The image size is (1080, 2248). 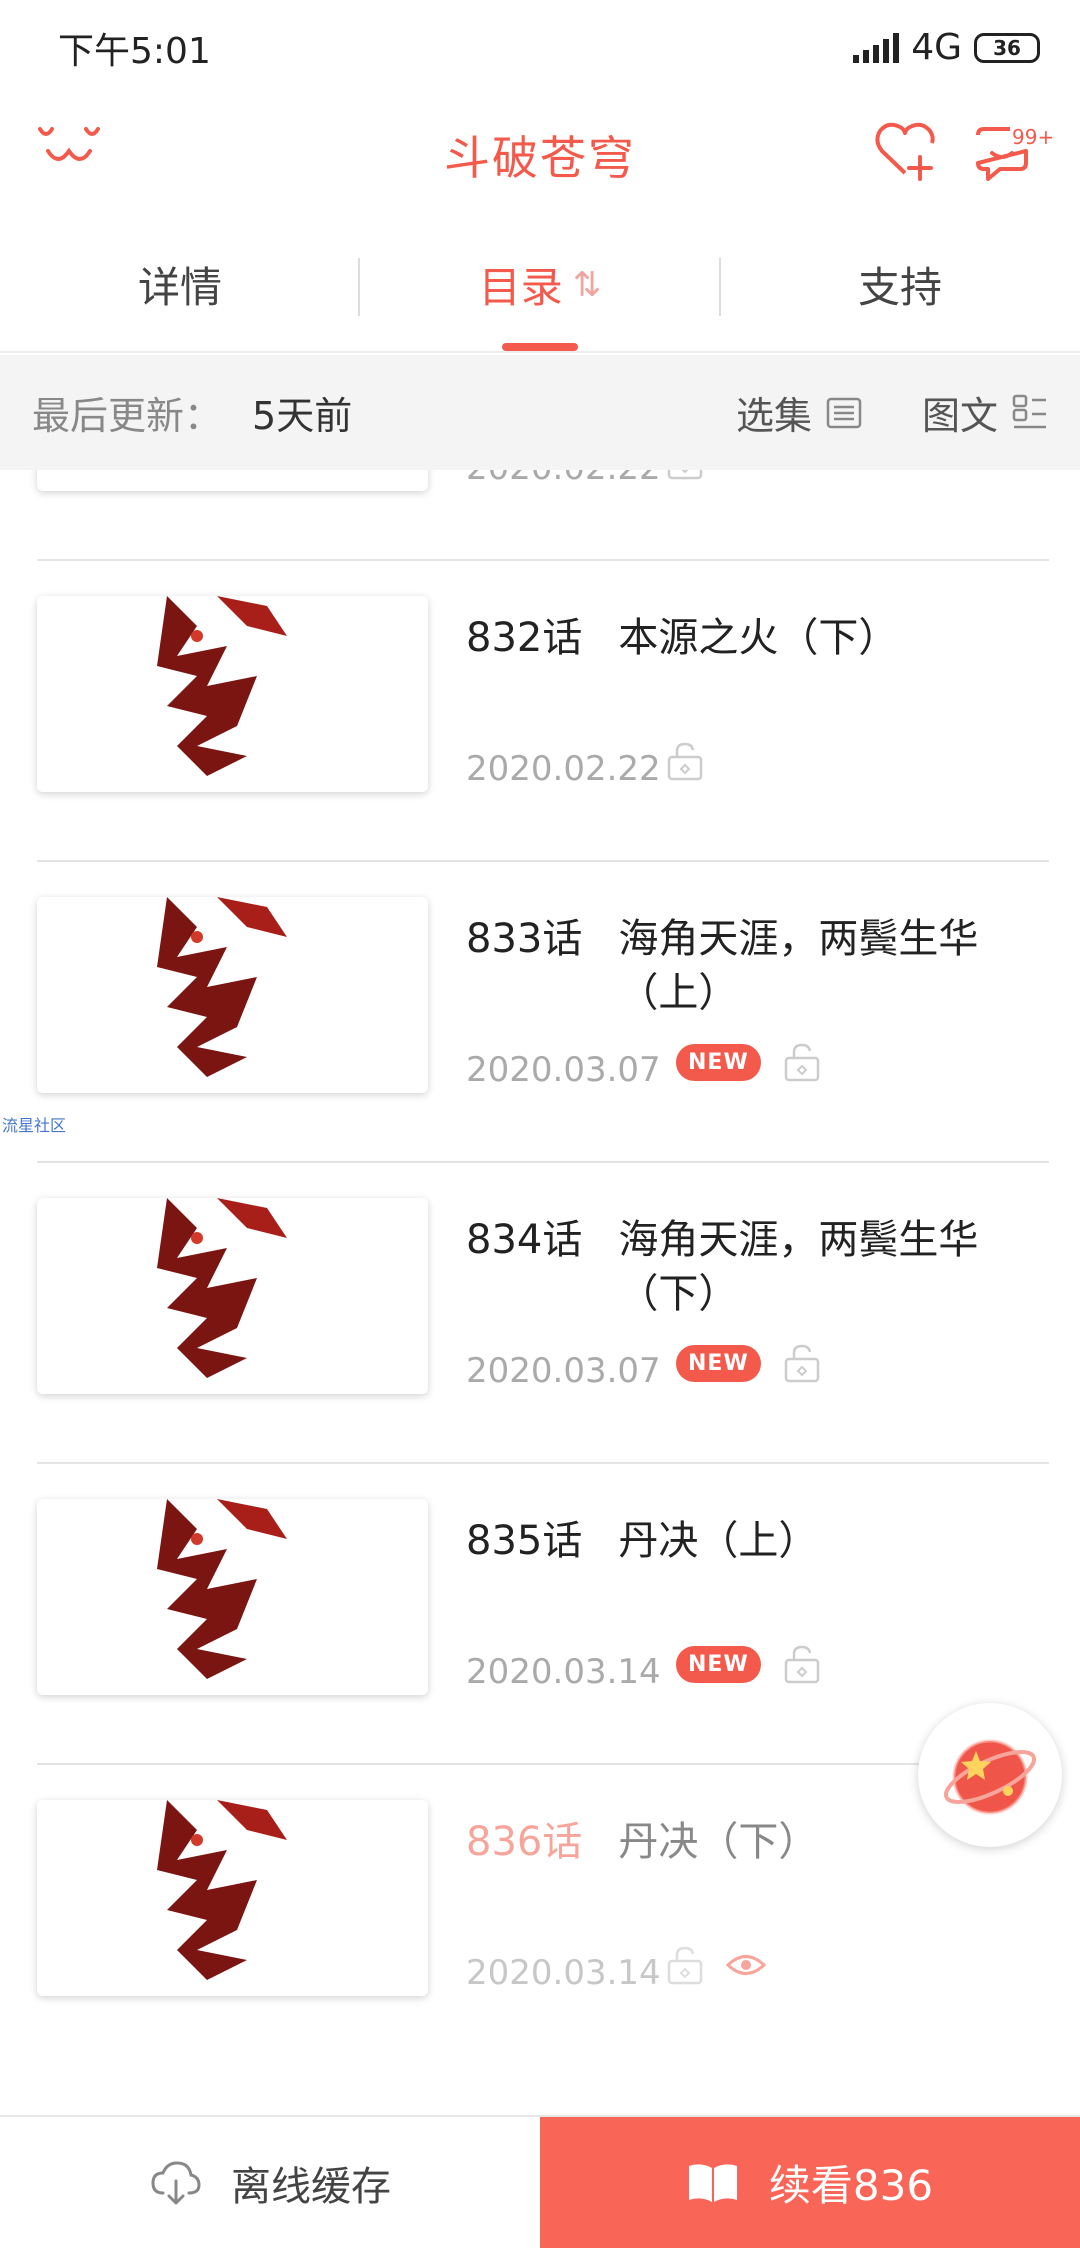 I want to click on network-type: 4G, so click(x=936, y=47).